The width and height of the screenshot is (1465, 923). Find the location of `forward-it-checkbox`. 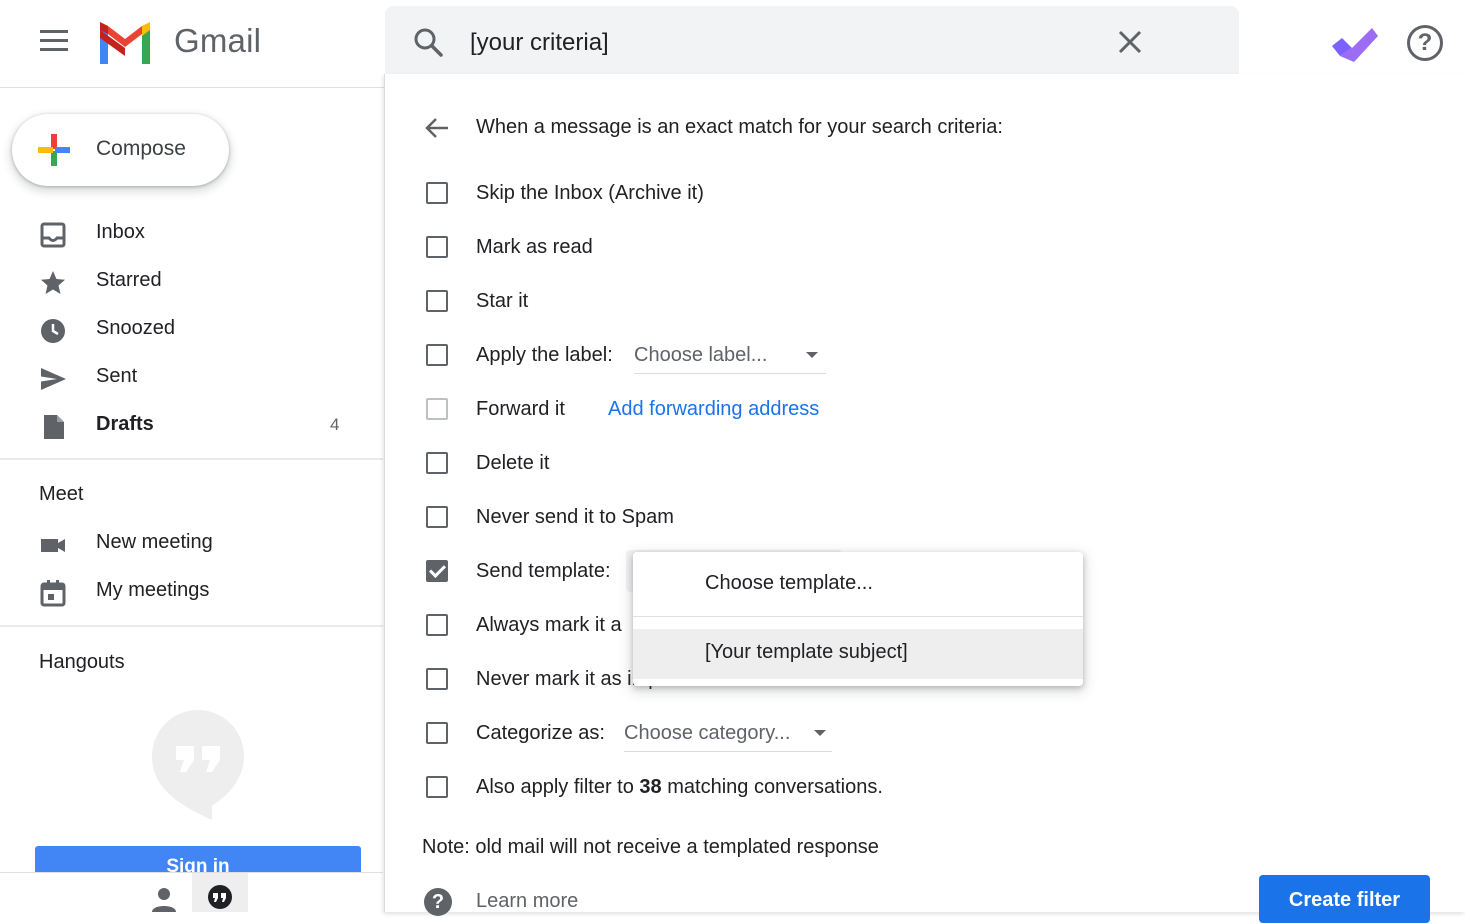

forward-it-checkbox is located at coordinates (437, 409).